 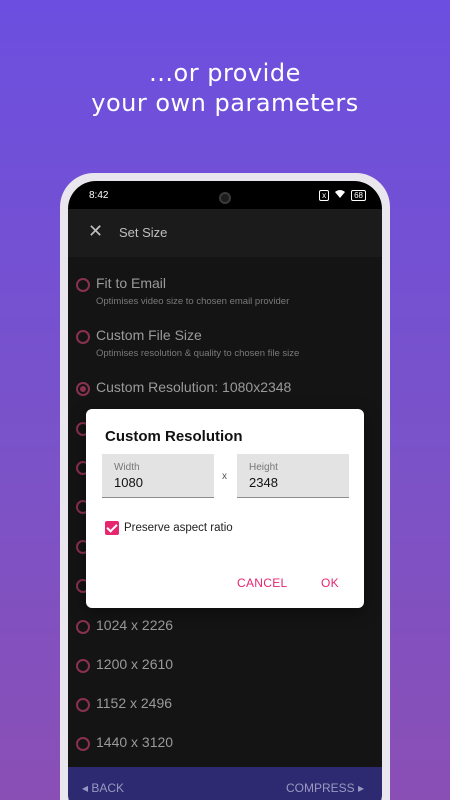 I want to click on option-label: 1024 x 2226, so click(x=135, y=625).